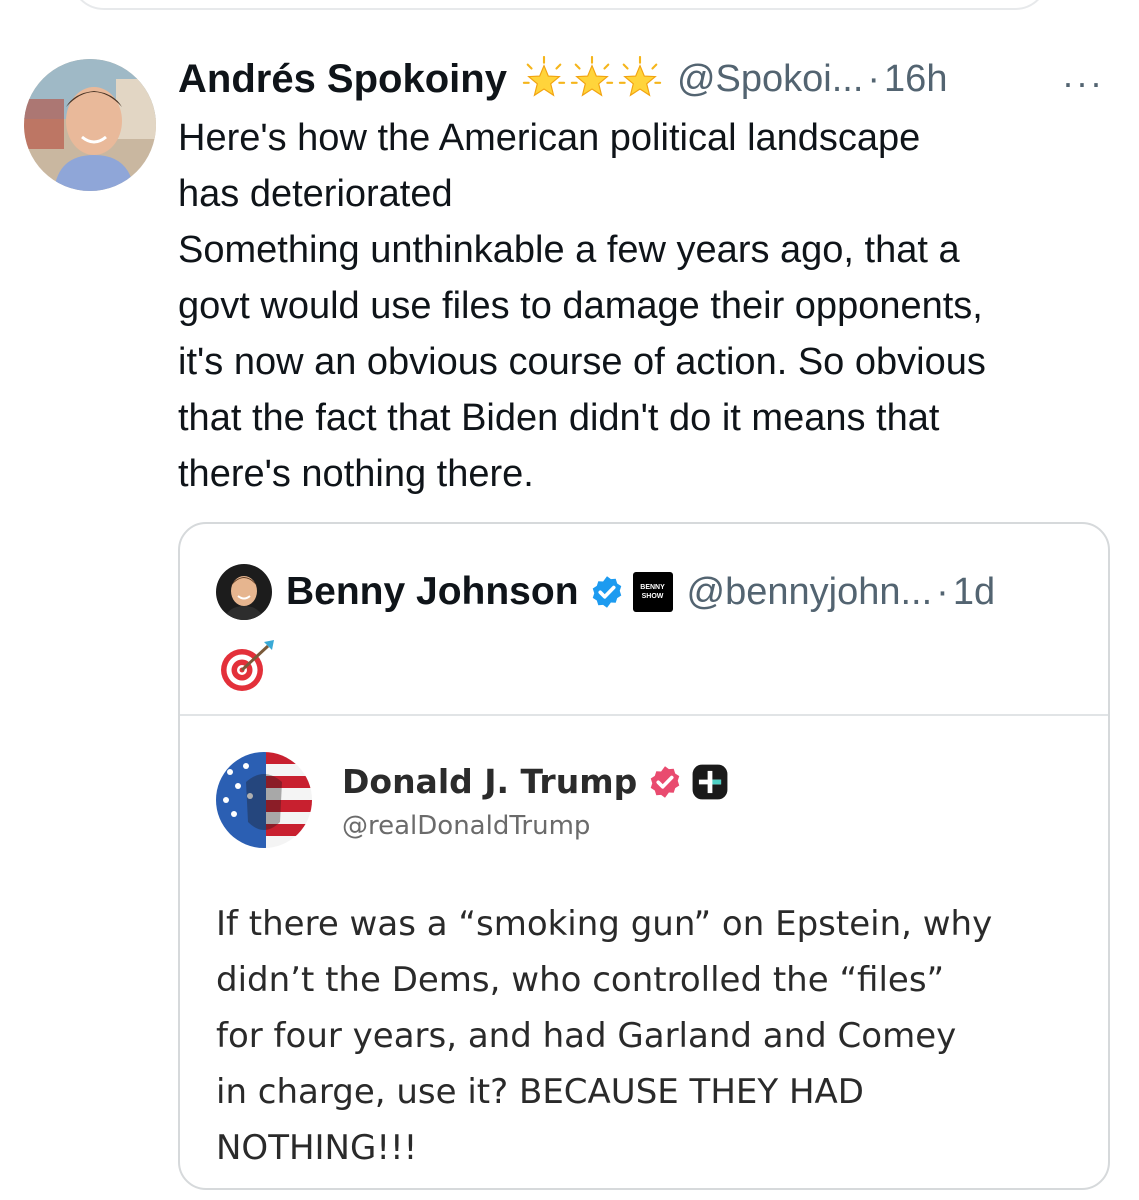 Image resolution: width=1139 pixels, height=1200 pixels. I want to click on embedded-text-line: in charge, use it? BECAUSE THEY HAD, so click(540, 1092).